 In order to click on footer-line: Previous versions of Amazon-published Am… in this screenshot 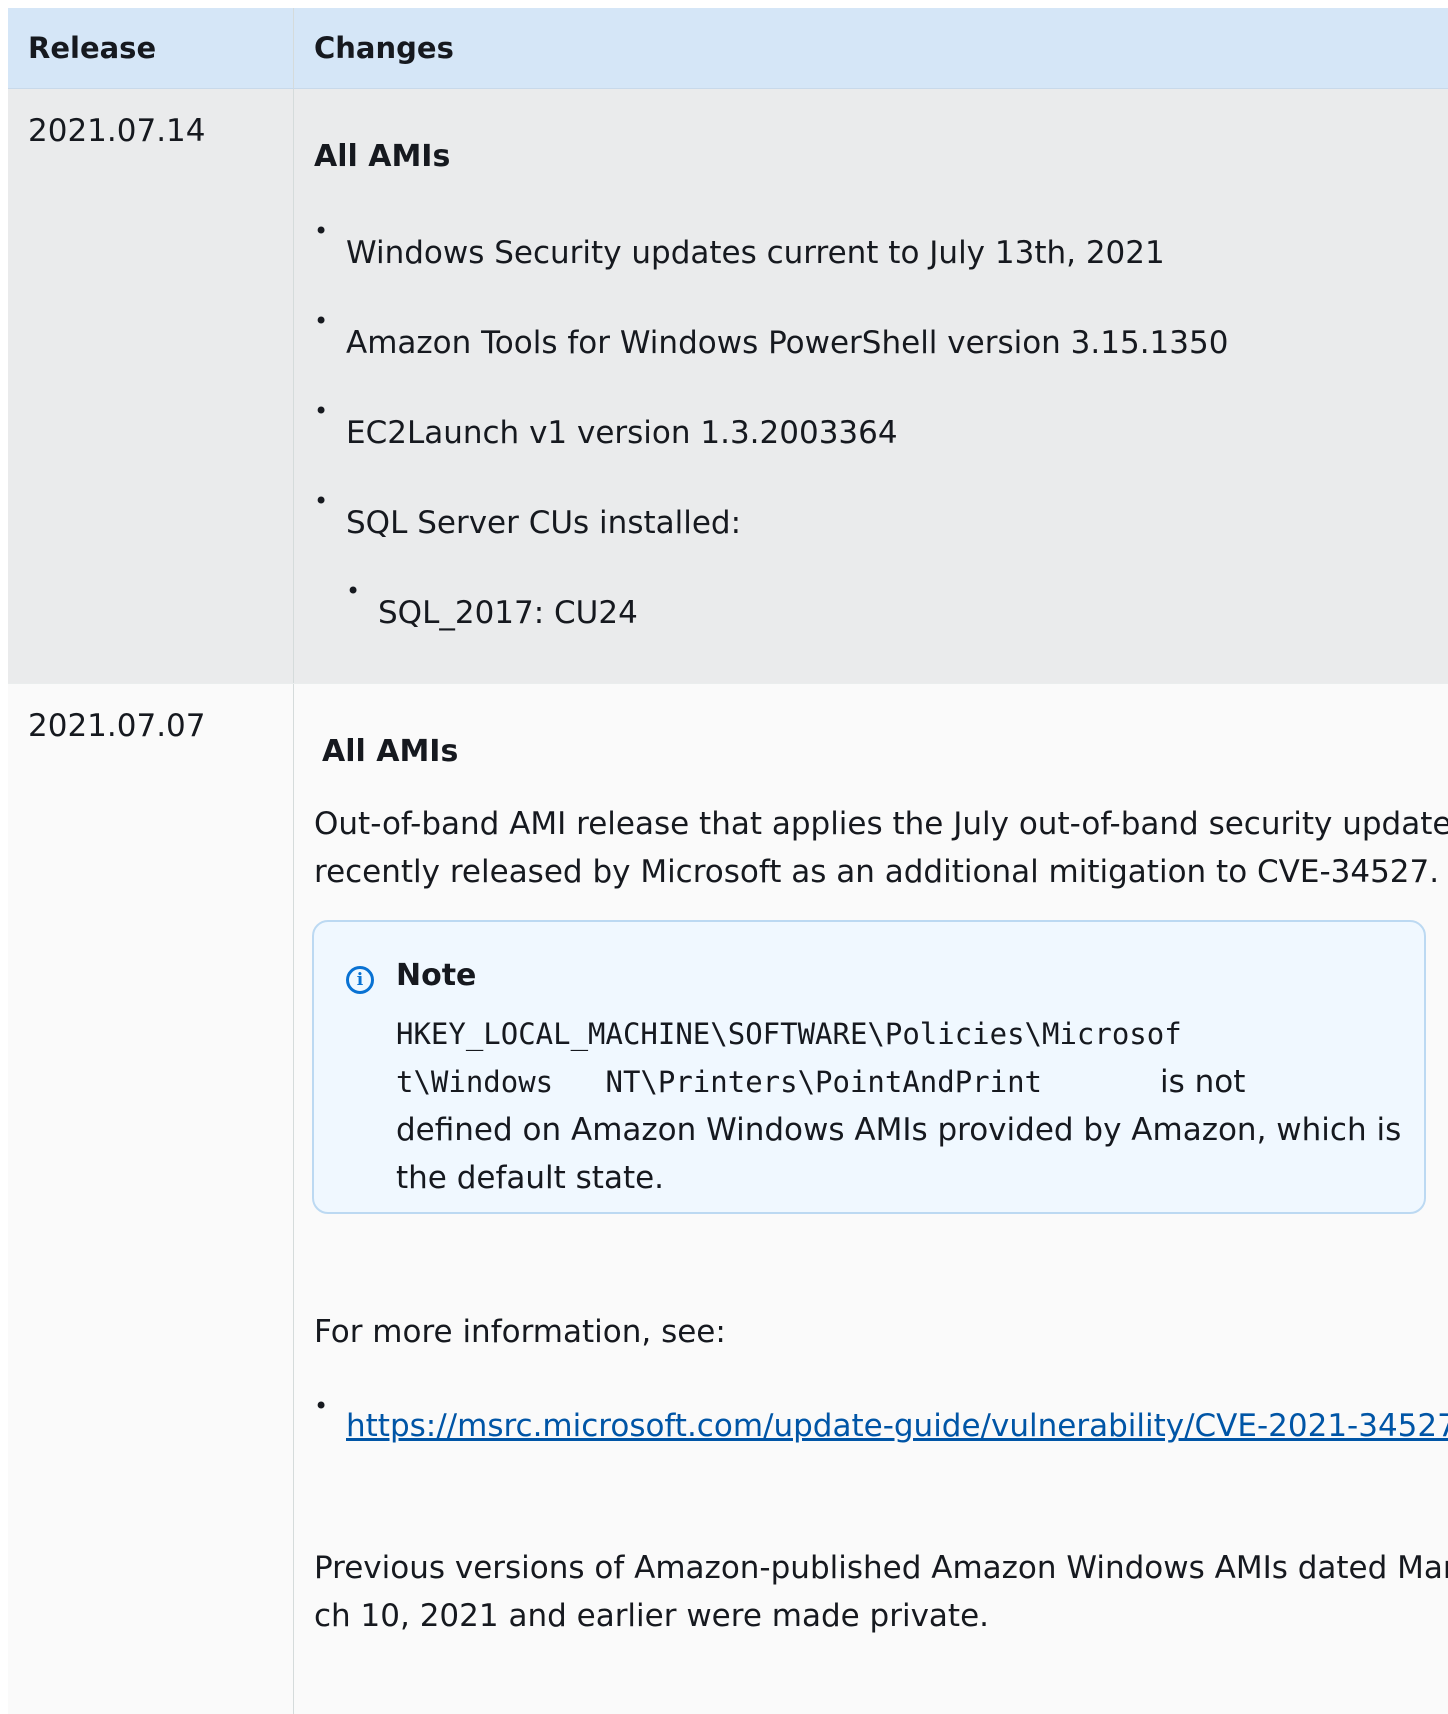, I will do `click(881, 1568)`.